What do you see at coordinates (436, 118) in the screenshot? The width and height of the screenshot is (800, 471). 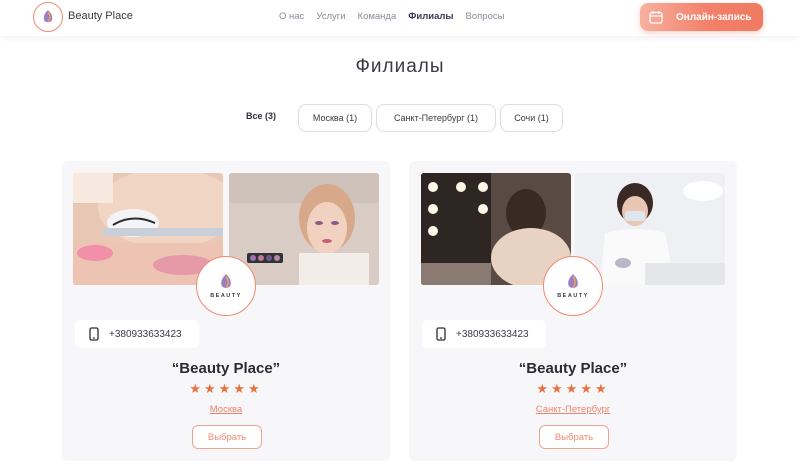 I see `filter-chip-saint-petersburg: Санкт-Петербург (1)` at bounding box center [436, 118].